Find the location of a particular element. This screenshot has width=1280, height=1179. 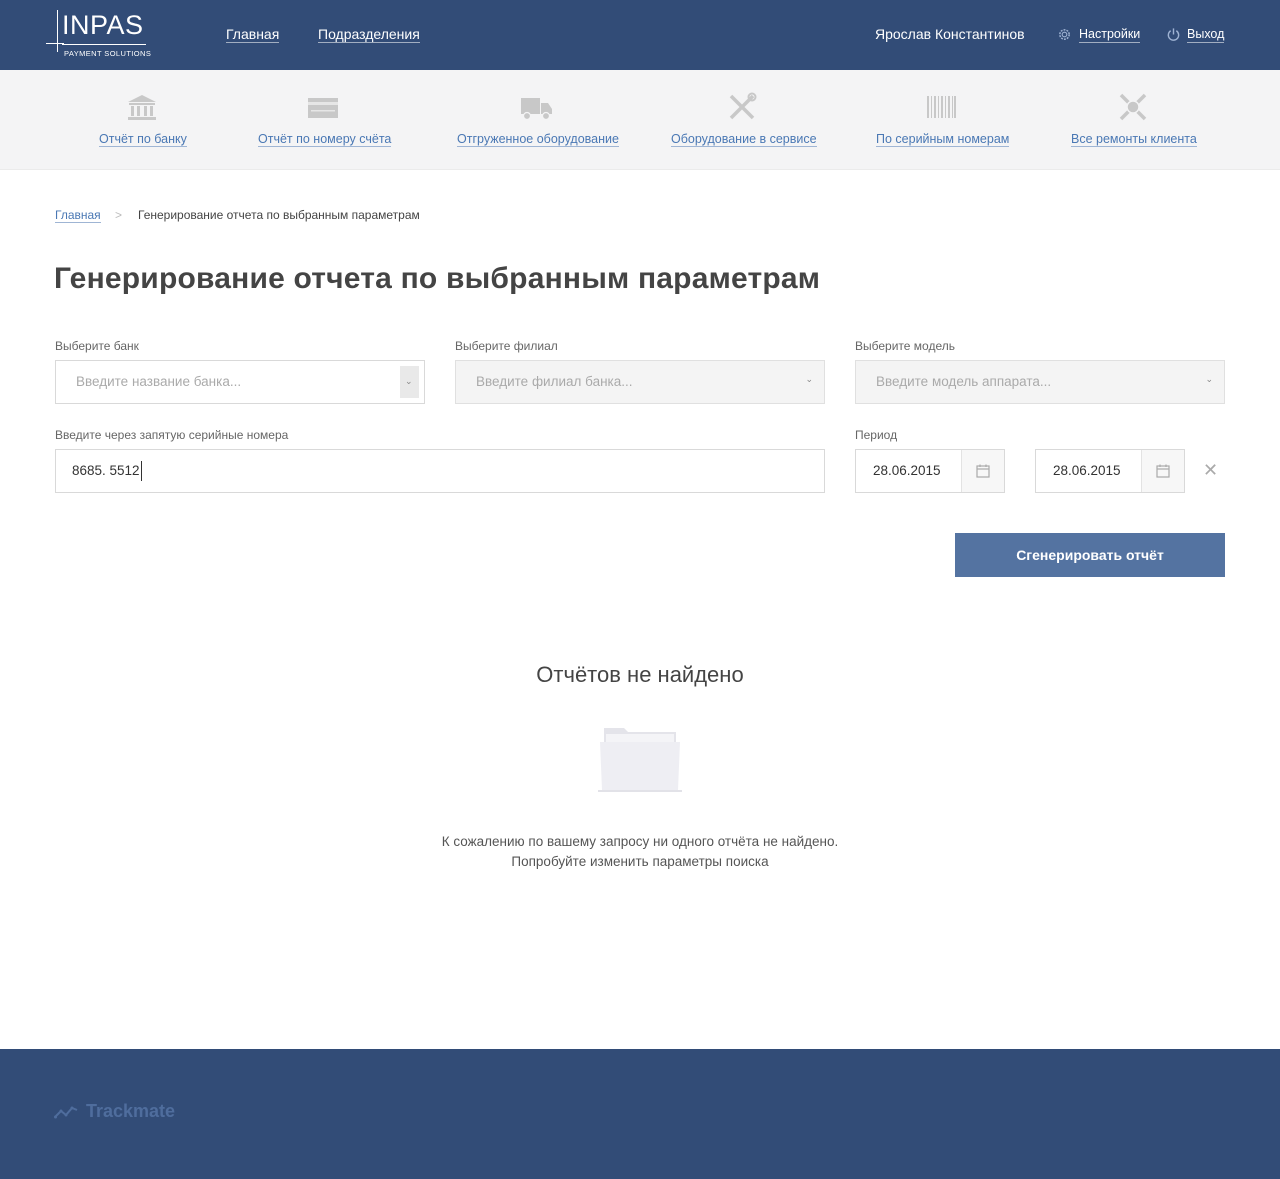

date-from-input: 28.06.2015 is located at coordinates (930, 471).